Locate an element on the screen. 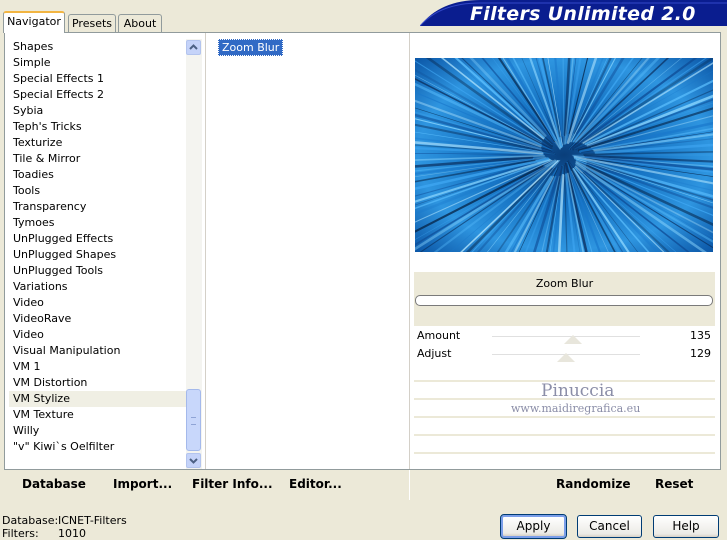  category-item: Variations is located at coordinates (98, 287).